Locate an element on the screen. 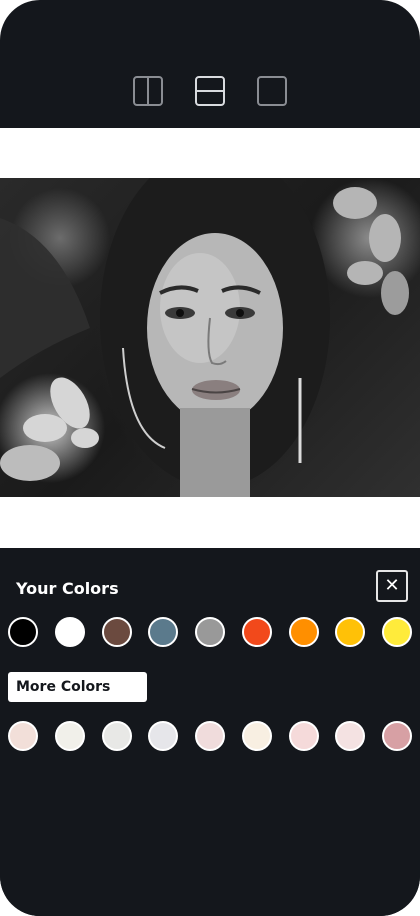  split-horizontal-divider is located at coordinates (210, 91).